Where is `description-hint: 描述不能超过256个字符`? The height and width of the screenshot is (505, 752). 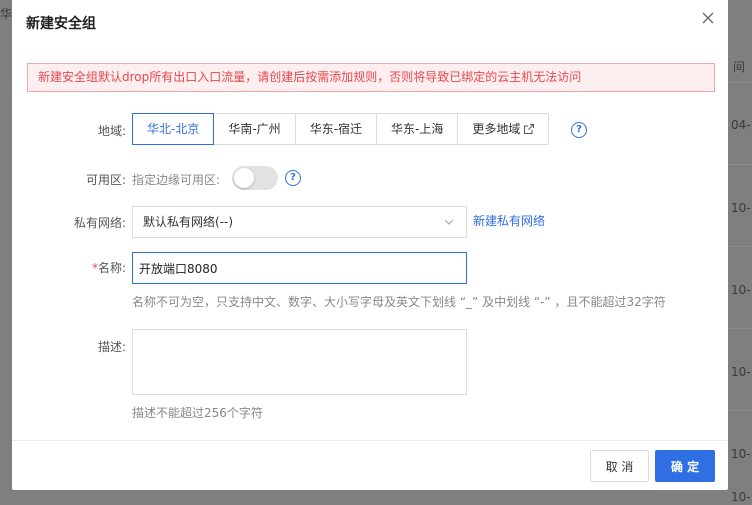 description-hint: 描述不能超过256个字符 is located at coordinates (197, 413).